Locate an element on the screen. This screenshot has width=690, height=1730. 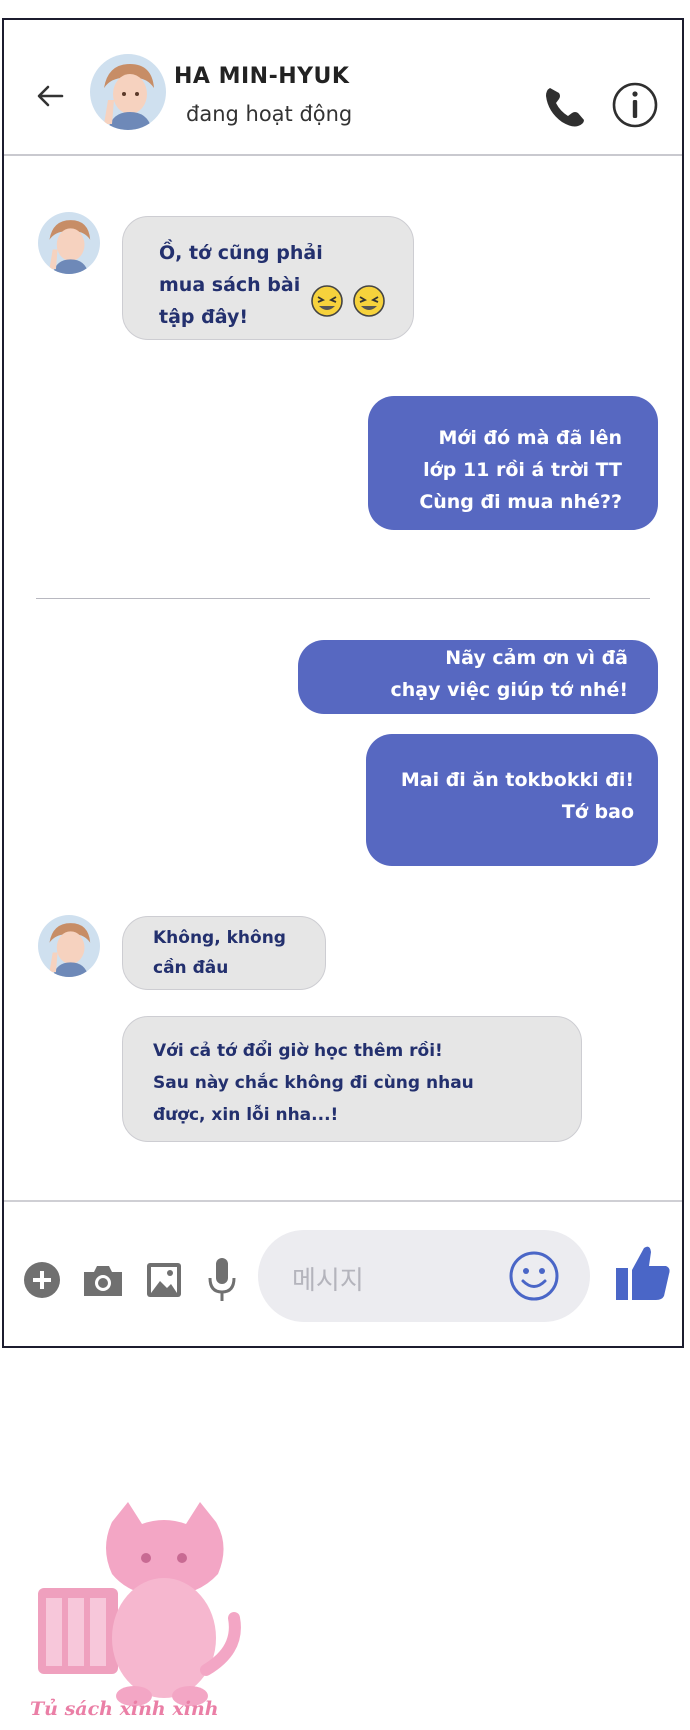
watermark-text: Tủ sách xinh xinh is located at coordinates (124, 1709).